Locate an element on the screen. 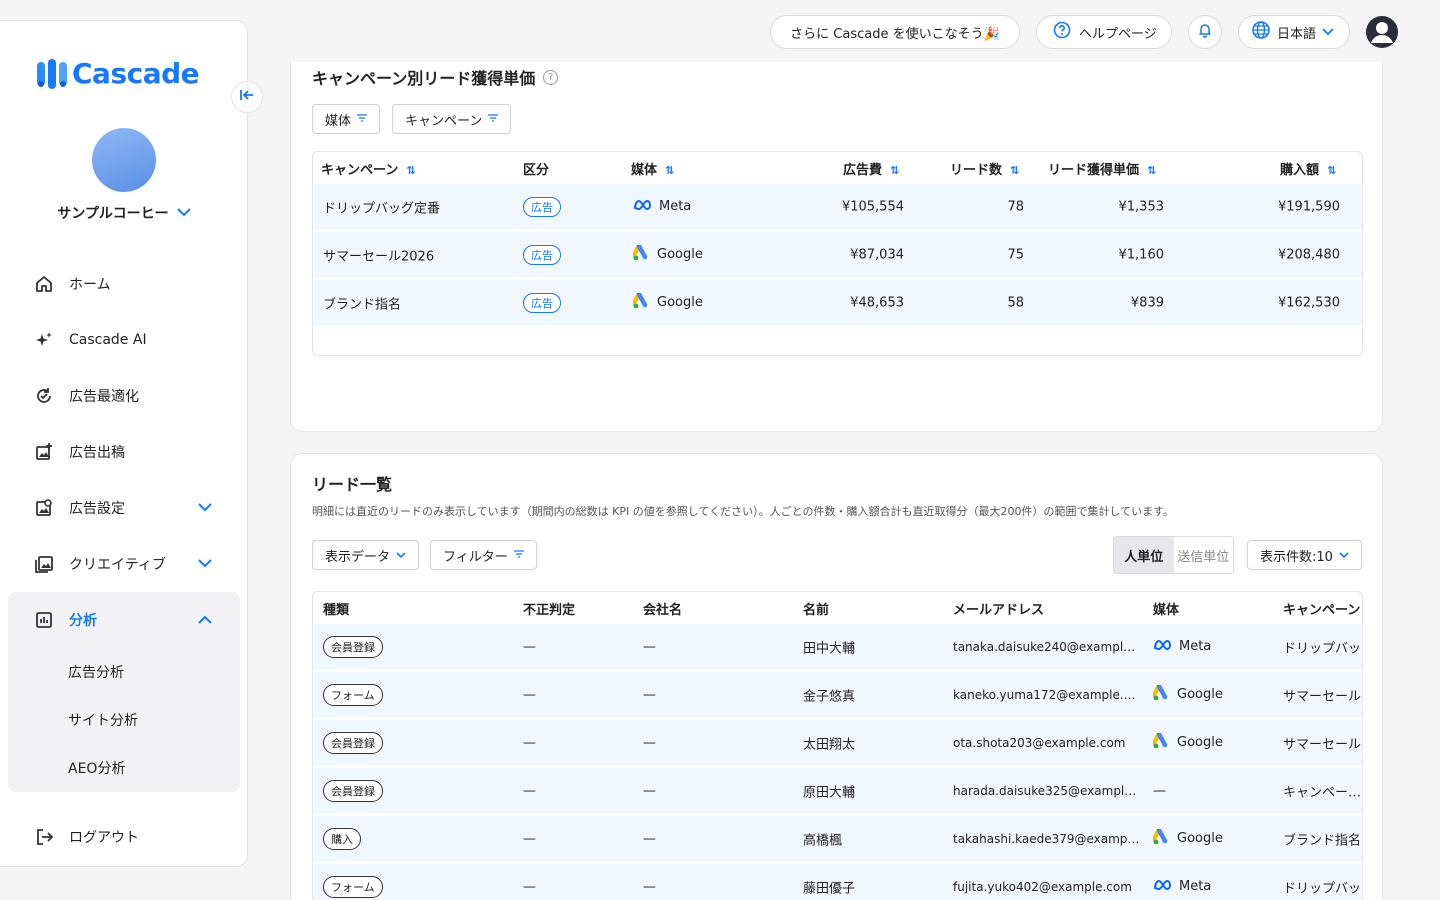 This screenshot has width=1440, height=900. user-menu-button is located at coordinates (1382, 32).